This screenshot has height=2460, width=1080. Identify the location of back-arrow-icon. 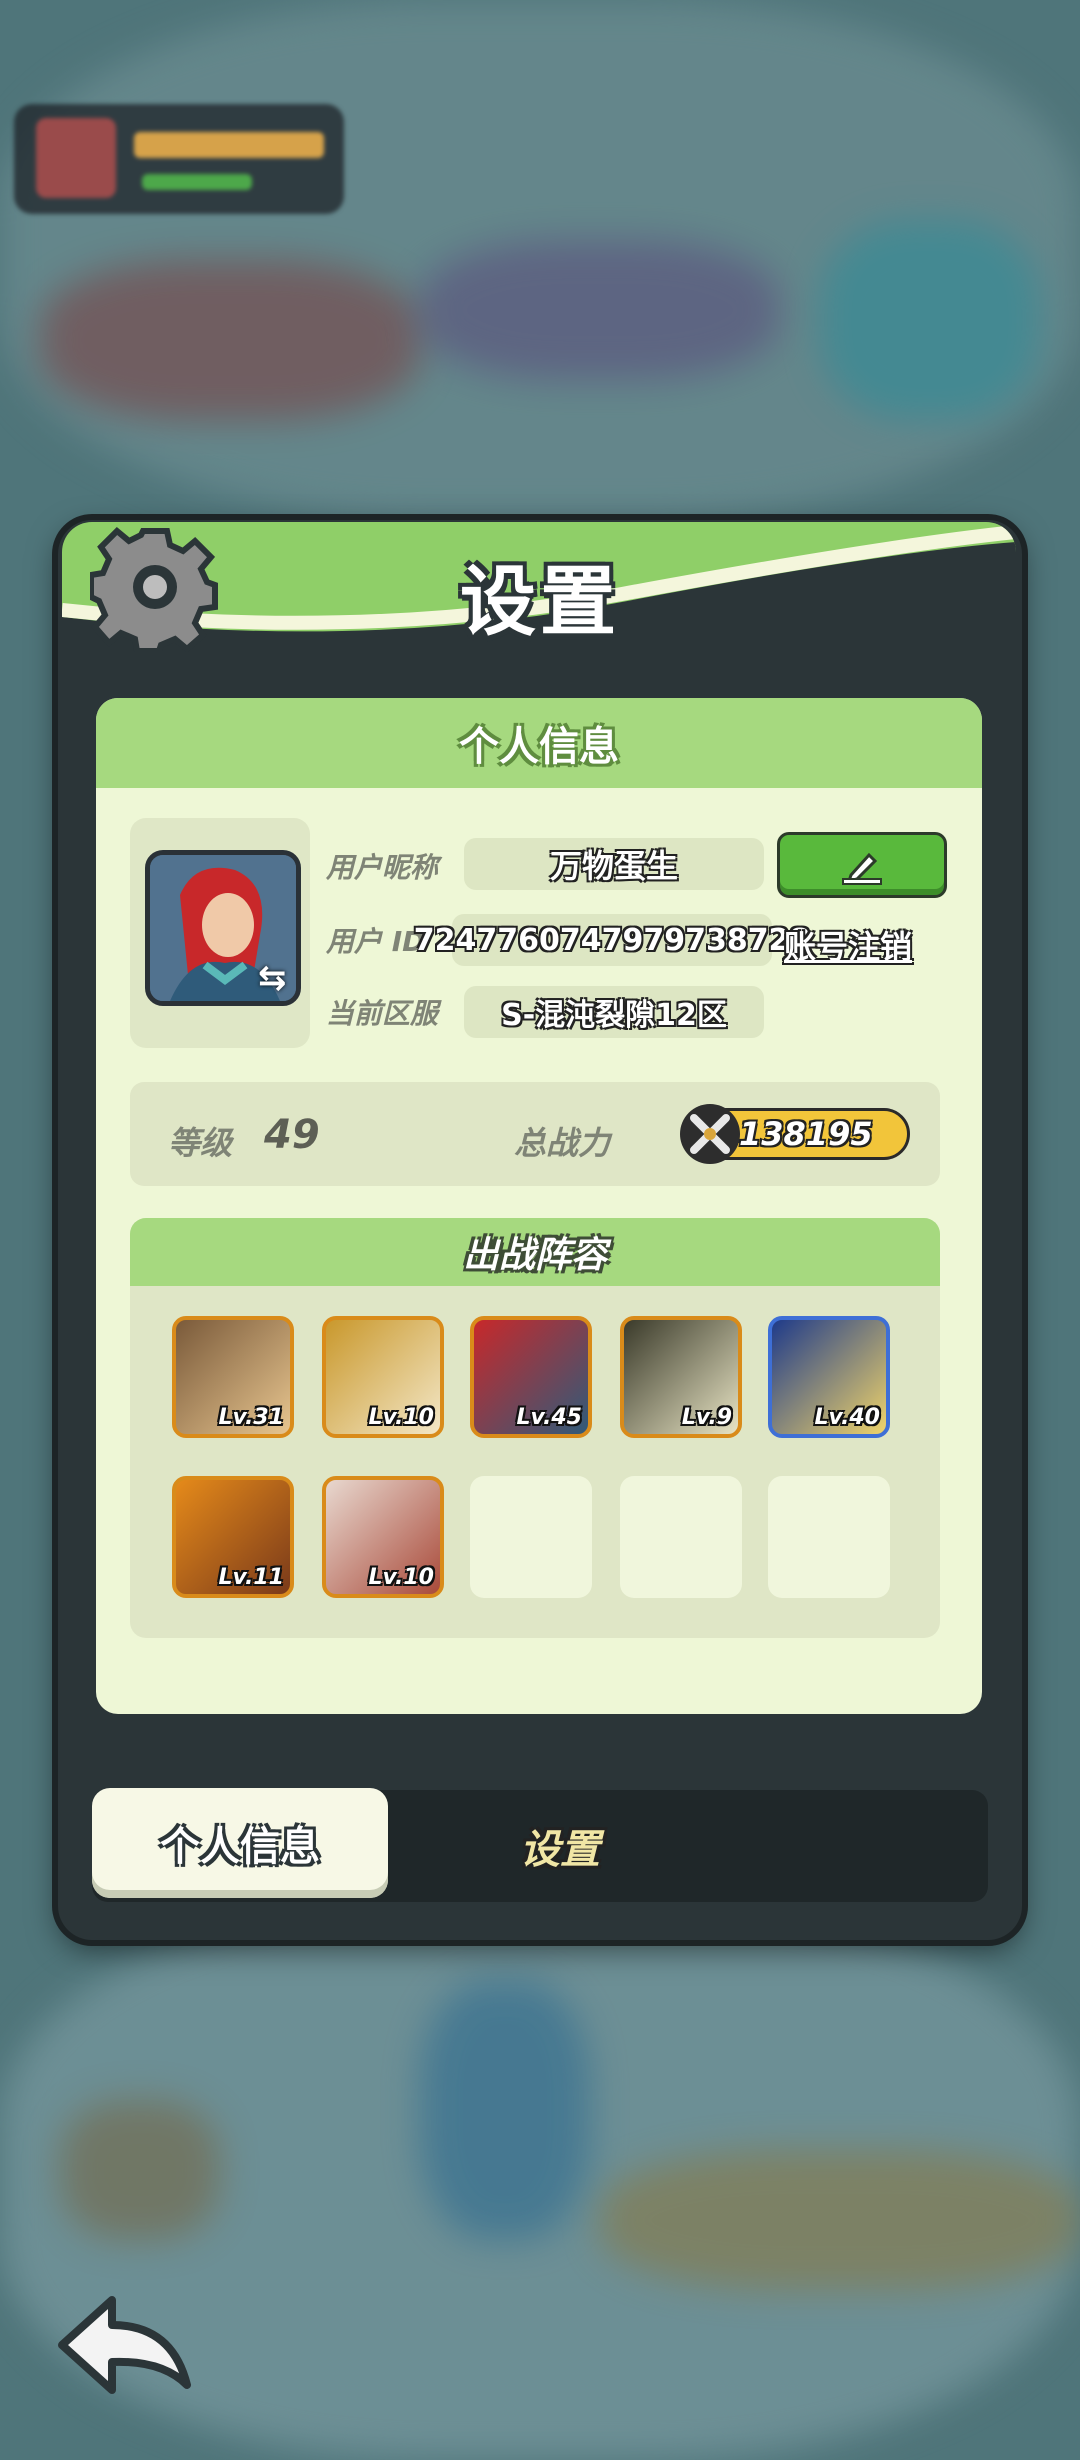
(127, 2345).